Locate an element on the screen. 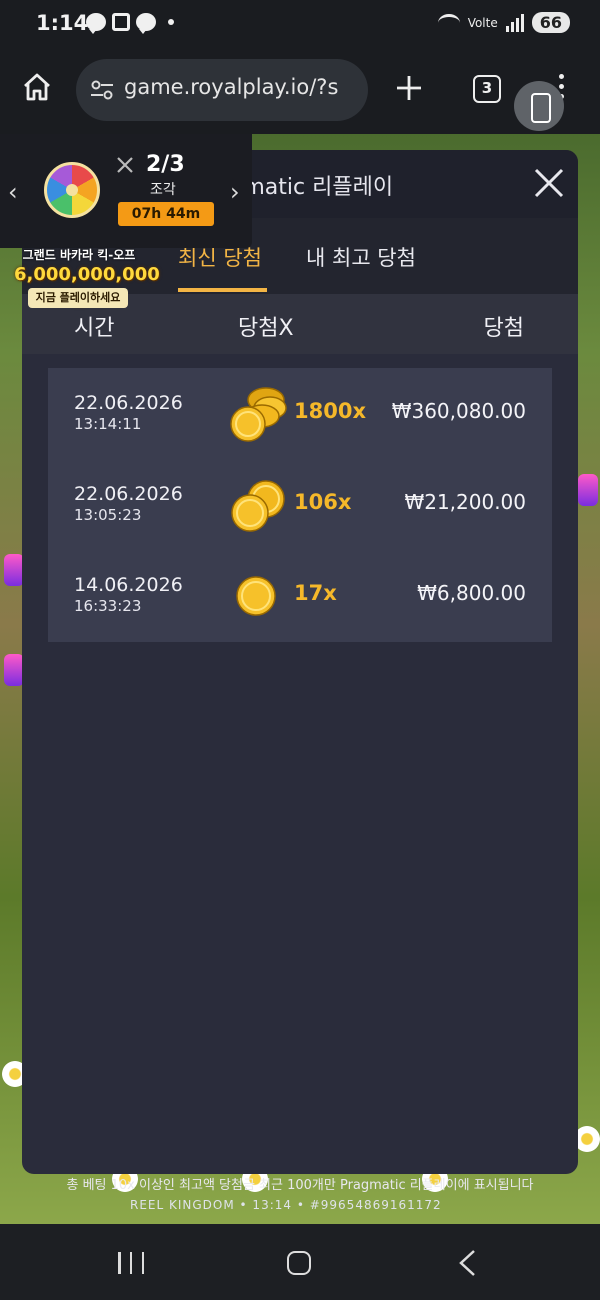 The width and height of the screenshot is (600, 1300). promo-next-icon: › is located at coordinates (235, 192).